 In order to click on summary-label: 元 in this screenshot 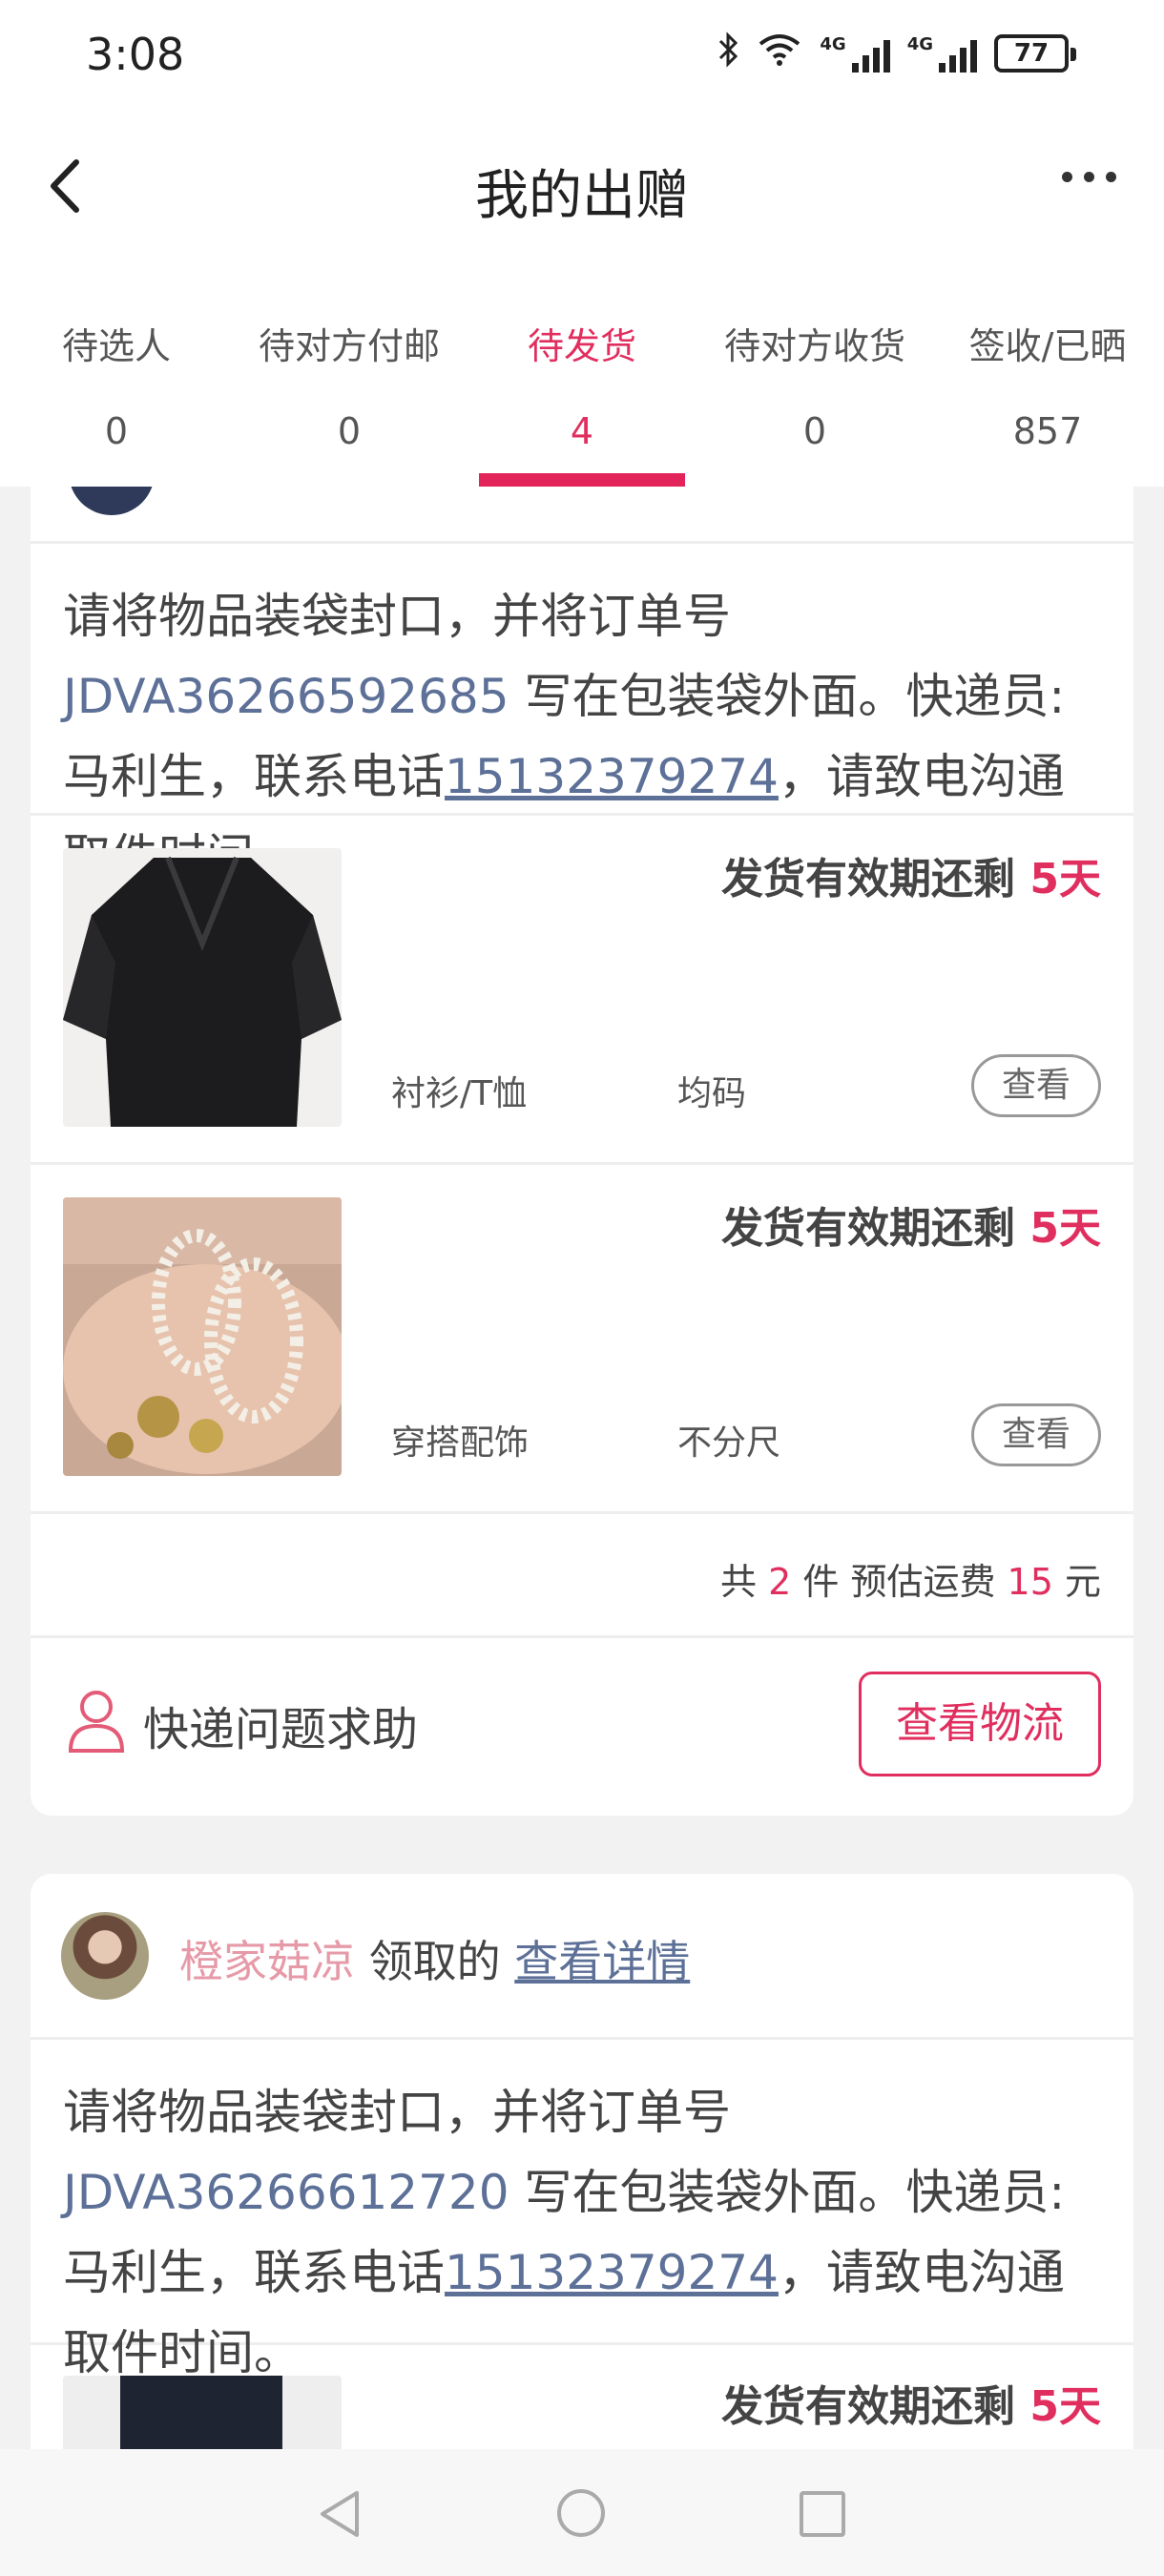, I will do `click(1077, 1582)`.